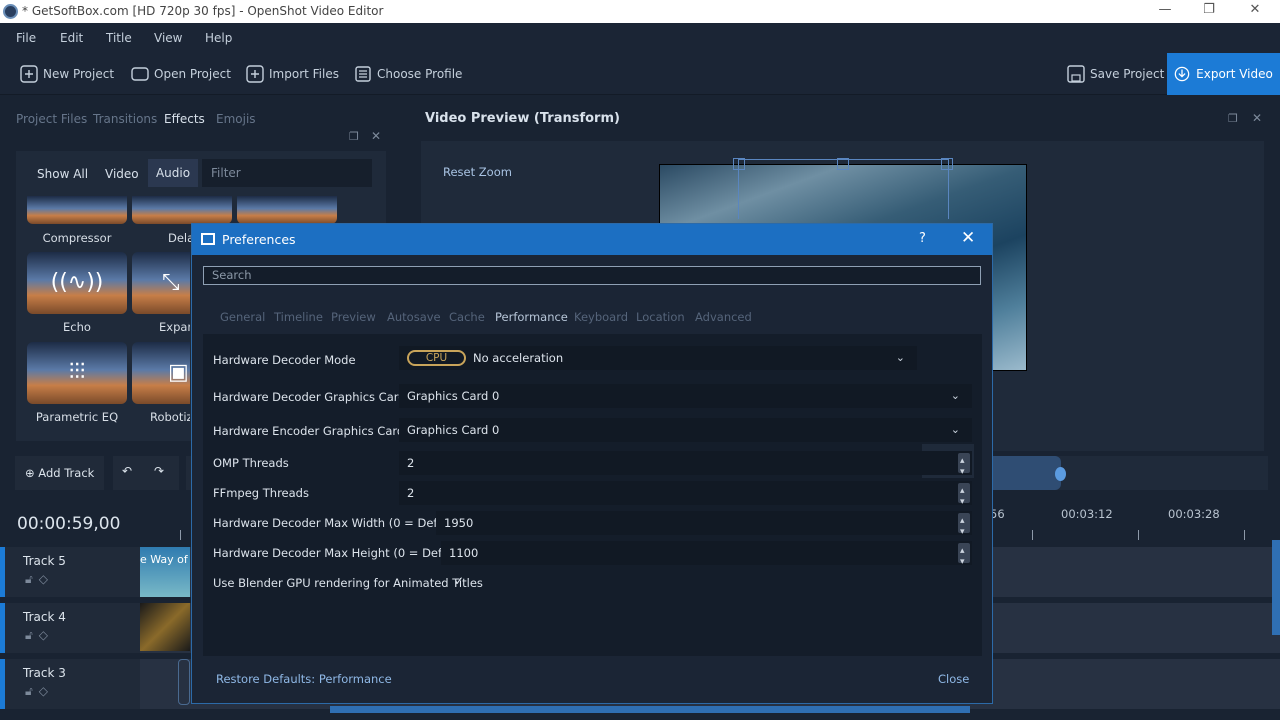 Image resolution: width=1280 pixels, height=720 pixels. What do you see at coordinates (159, 471) in the screenshot?
I see `redo-icon: ↷` at bounding box center [159, 471].